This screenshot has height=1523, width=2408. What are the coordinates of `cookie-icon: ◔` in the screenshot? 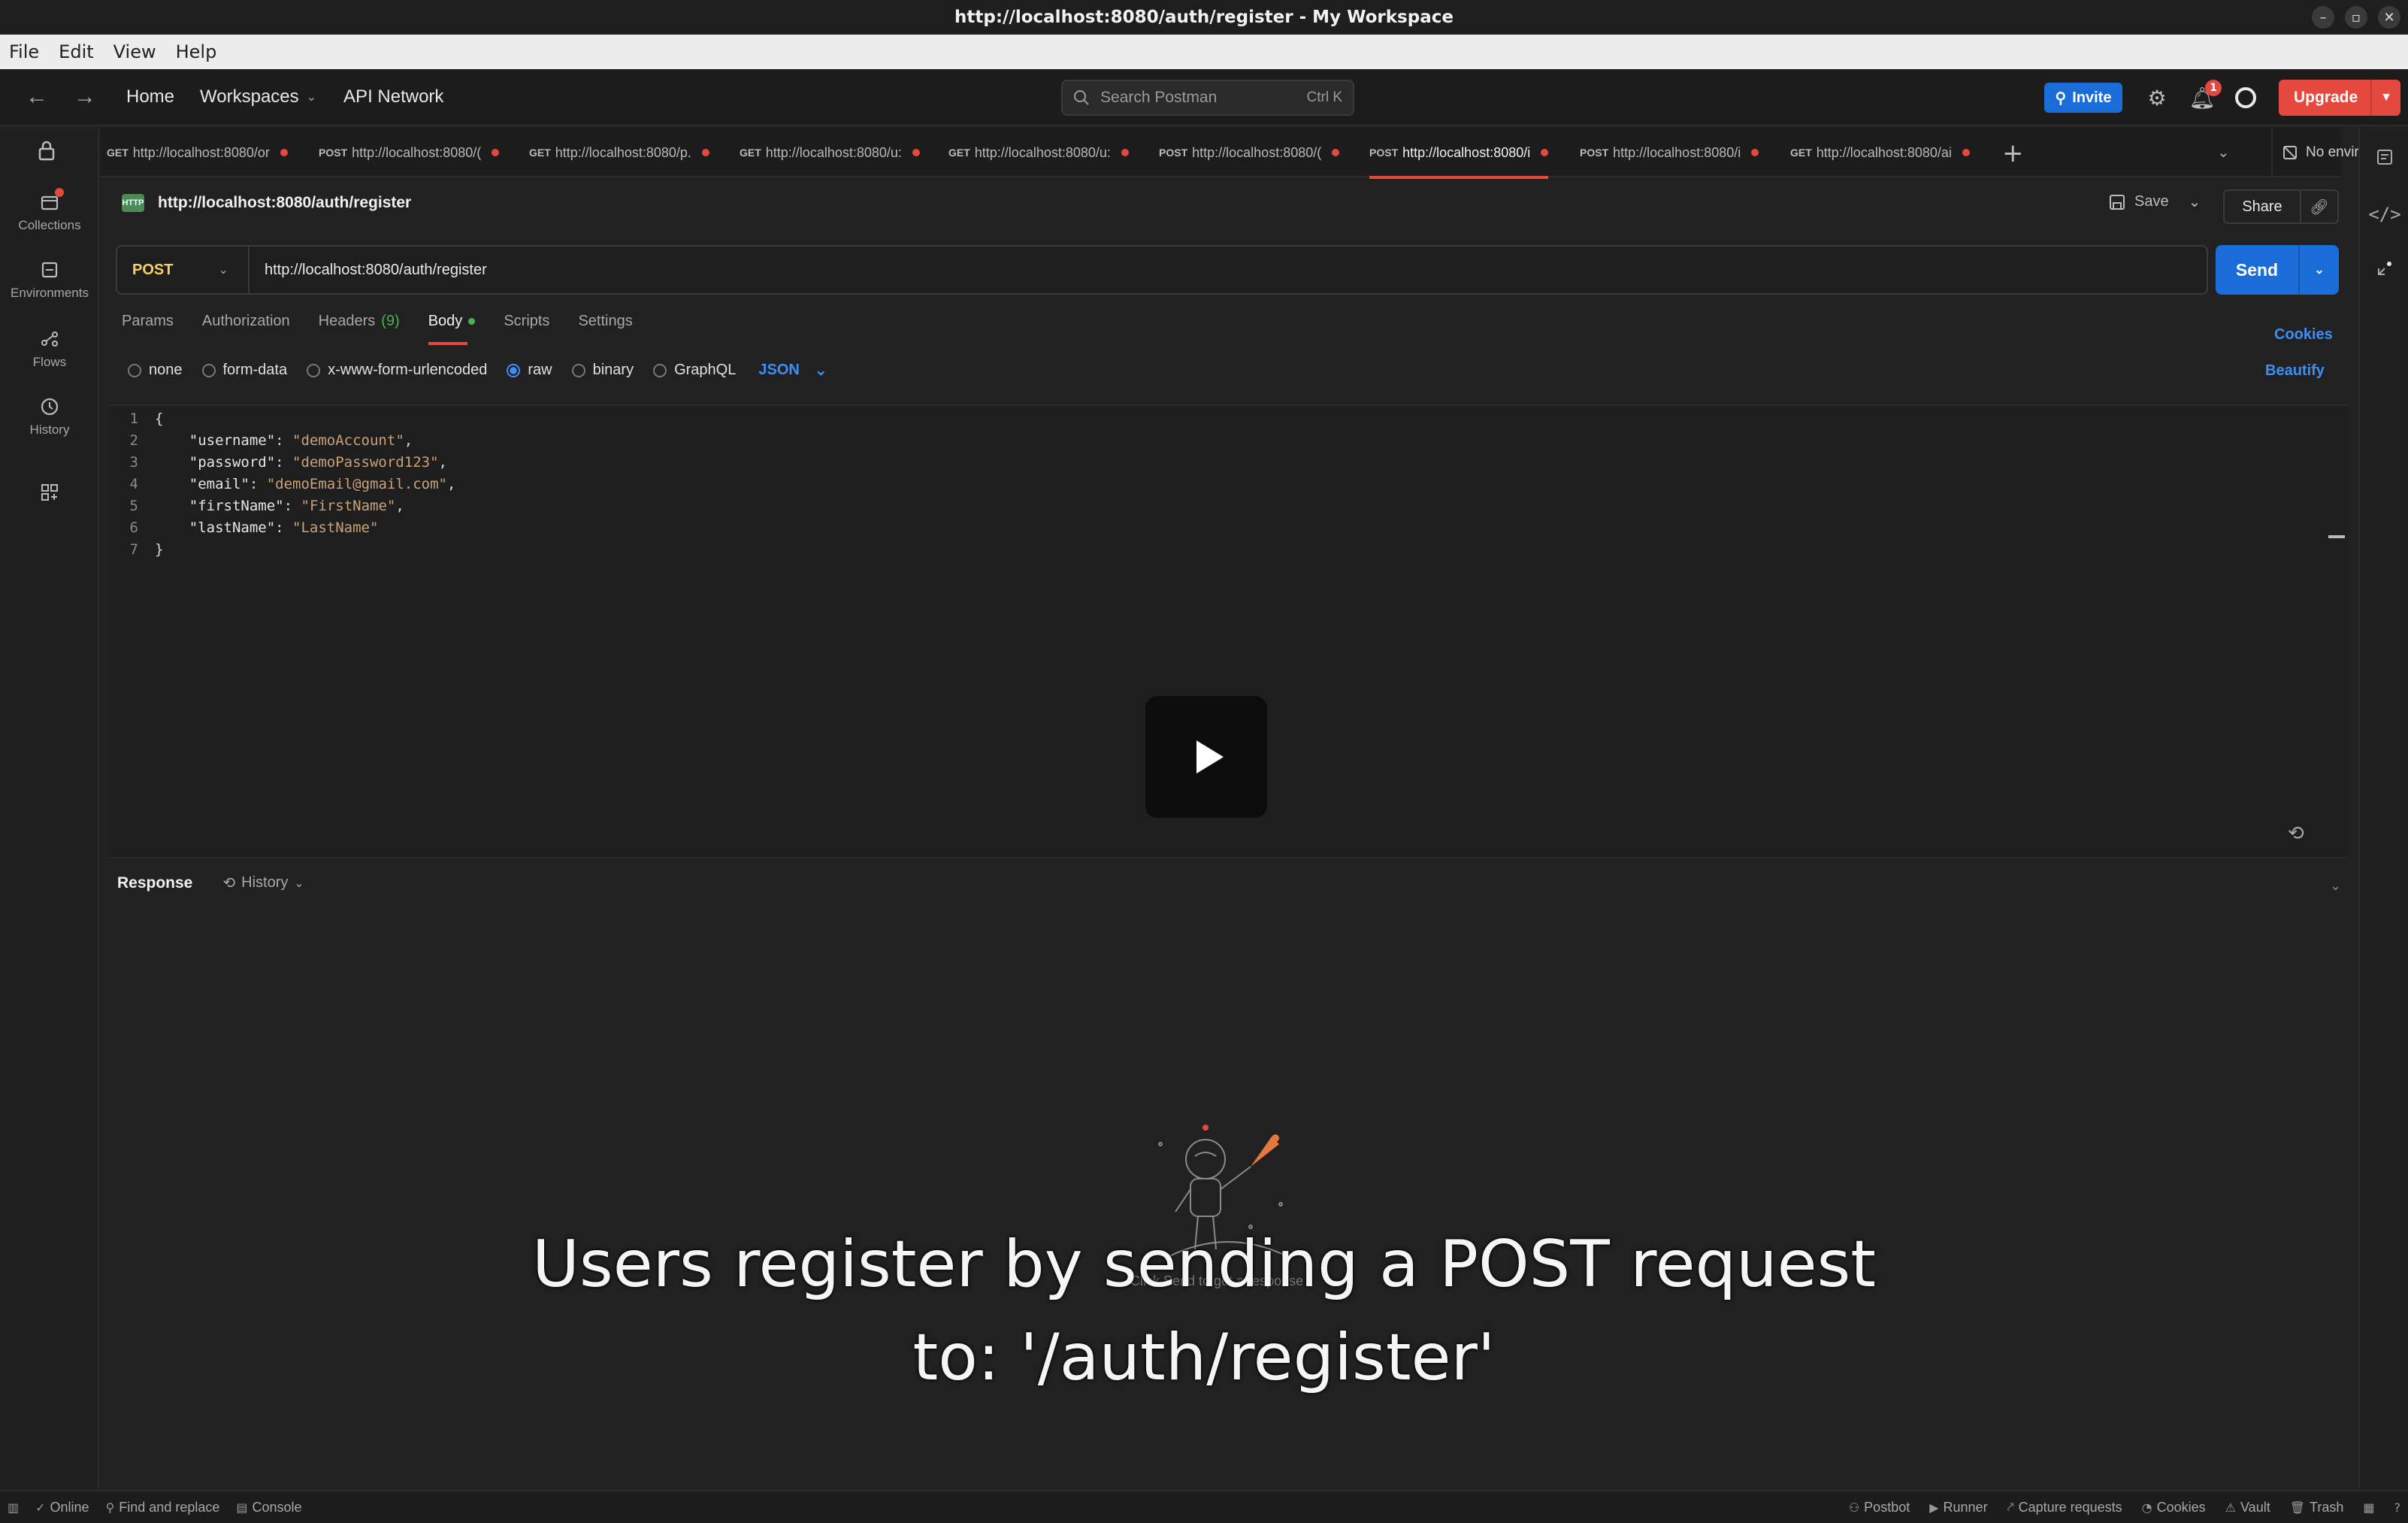 It's located at (2146, 1508).